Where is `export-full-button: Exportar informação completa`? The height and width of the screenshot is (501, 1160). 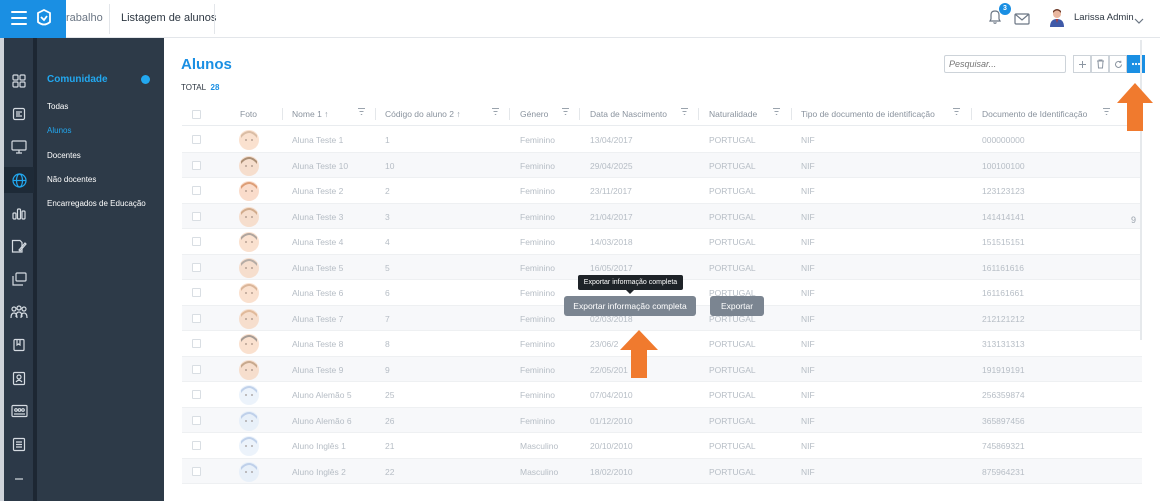 export-full-button: Exportar informação completa is located at coordinates (630, 306).